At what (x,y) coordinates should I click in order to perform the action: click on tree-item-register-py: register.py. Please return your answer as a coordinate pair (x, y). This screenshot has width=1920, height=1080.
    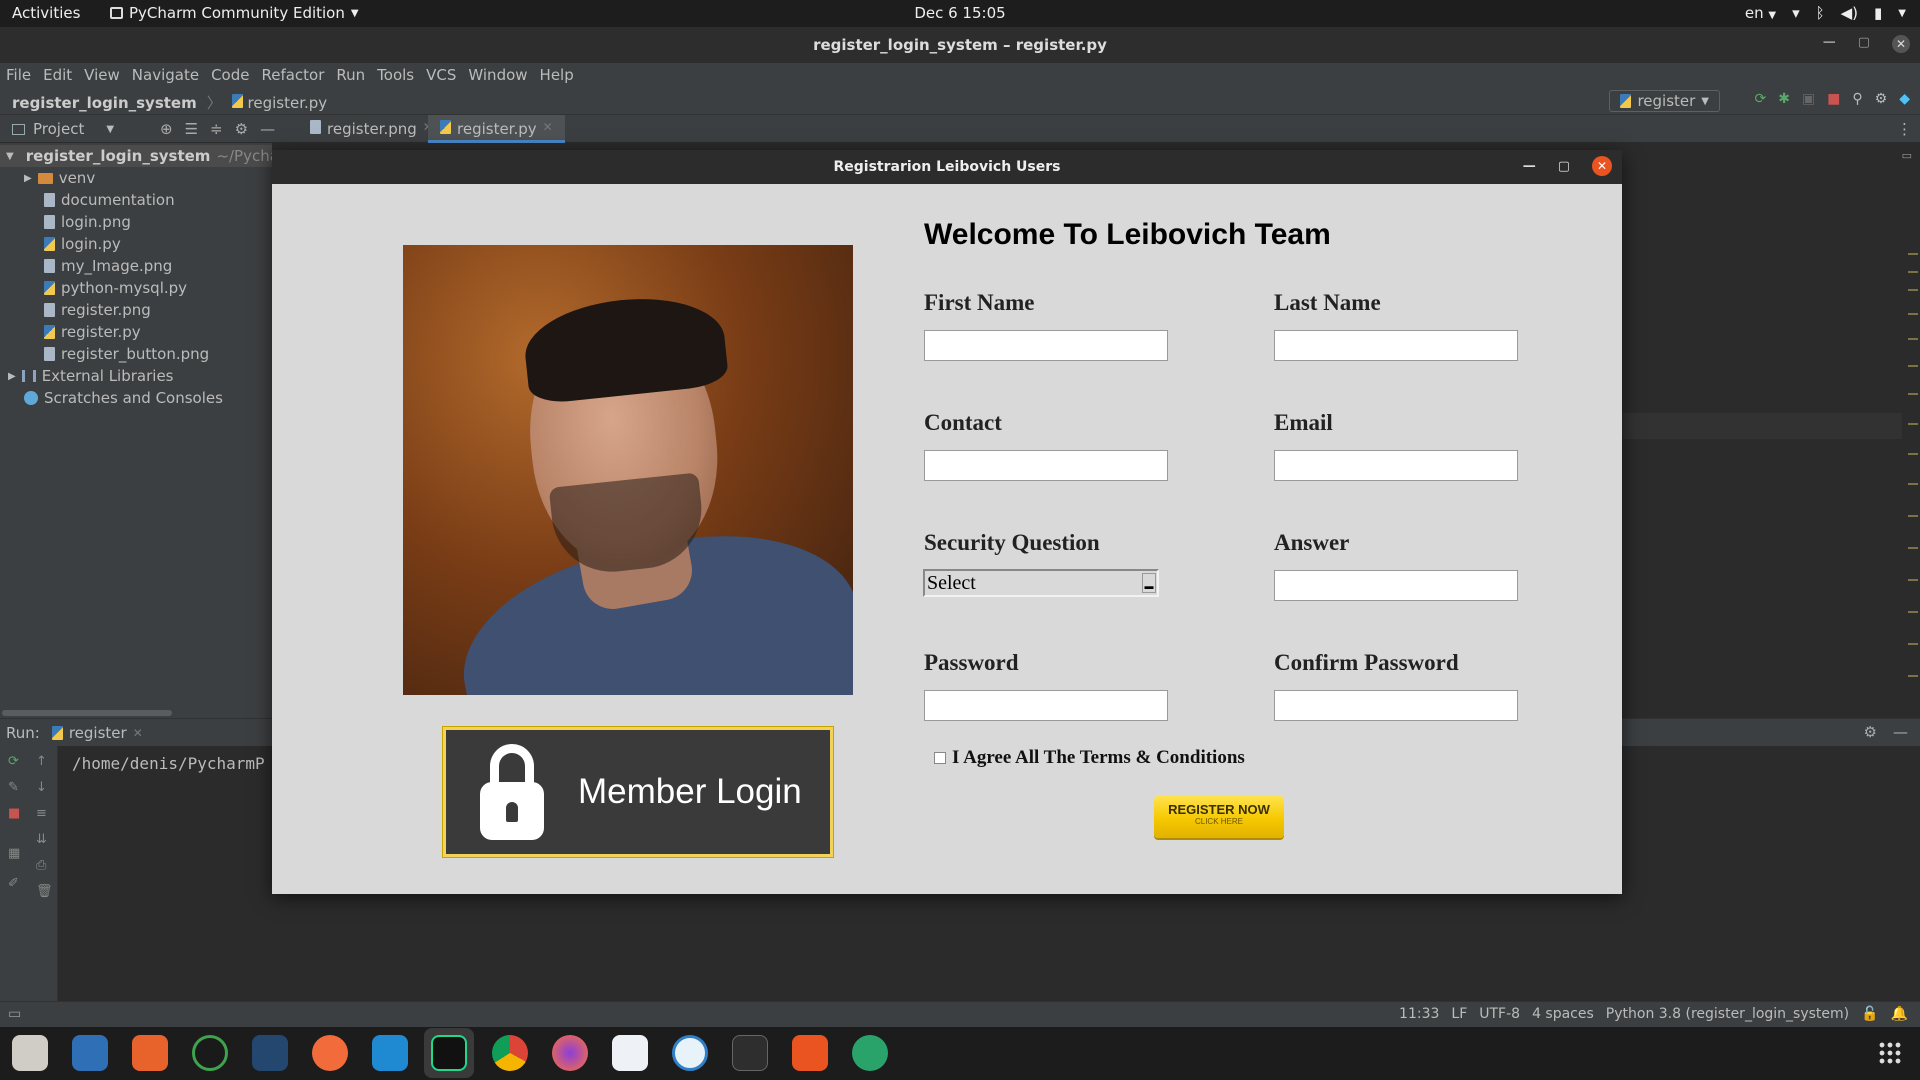
    Looking at the image, I should click on (92, 332).